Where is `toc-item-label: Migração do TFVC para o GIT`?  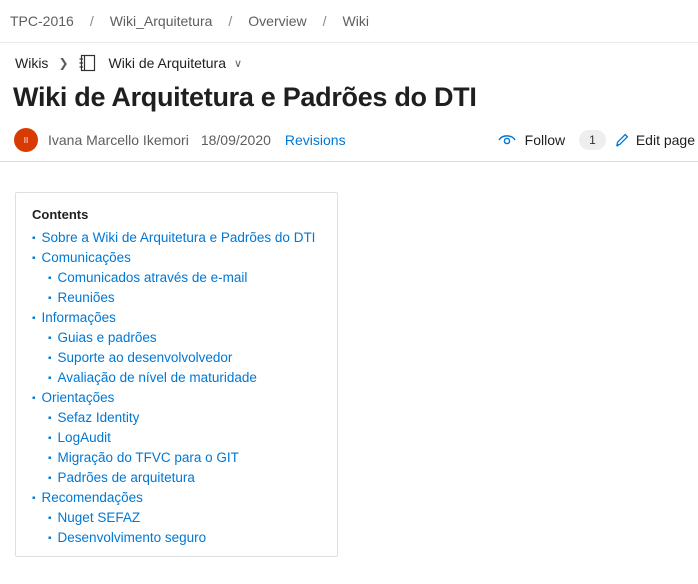 toc-item-label: Migração do TFVC para o GIT is located at coordinates (148, 457).